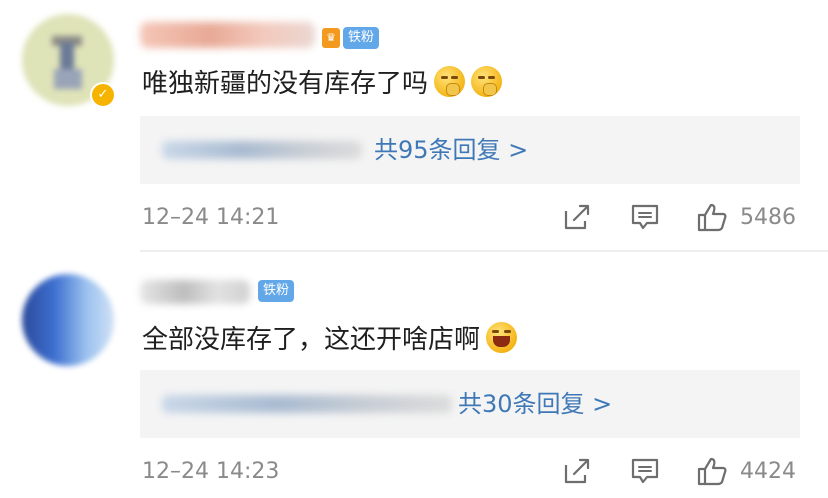 This screenshot has height=498, width=828. What do you see at coordinates (535, 404) in the screenshot?
I see `view-replies-link: 共30条回复 >` at bounding box center [535, 404].